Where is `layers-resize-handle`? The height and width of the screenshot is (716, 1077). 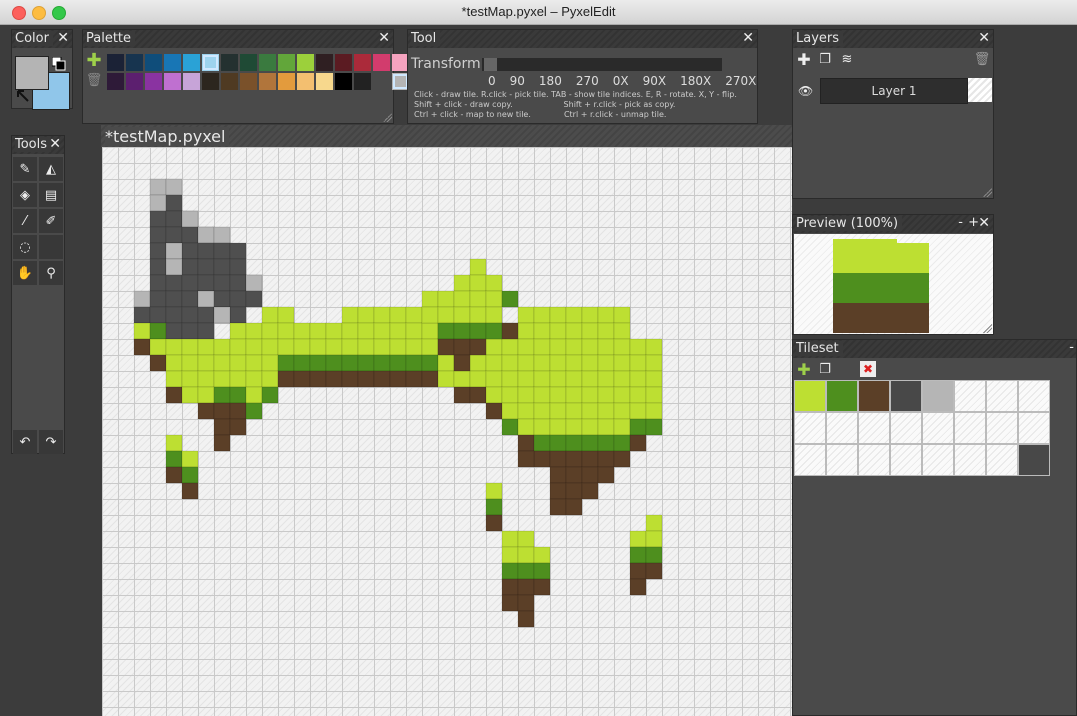 layers-resize-handle is located at coordinates (987, 192).